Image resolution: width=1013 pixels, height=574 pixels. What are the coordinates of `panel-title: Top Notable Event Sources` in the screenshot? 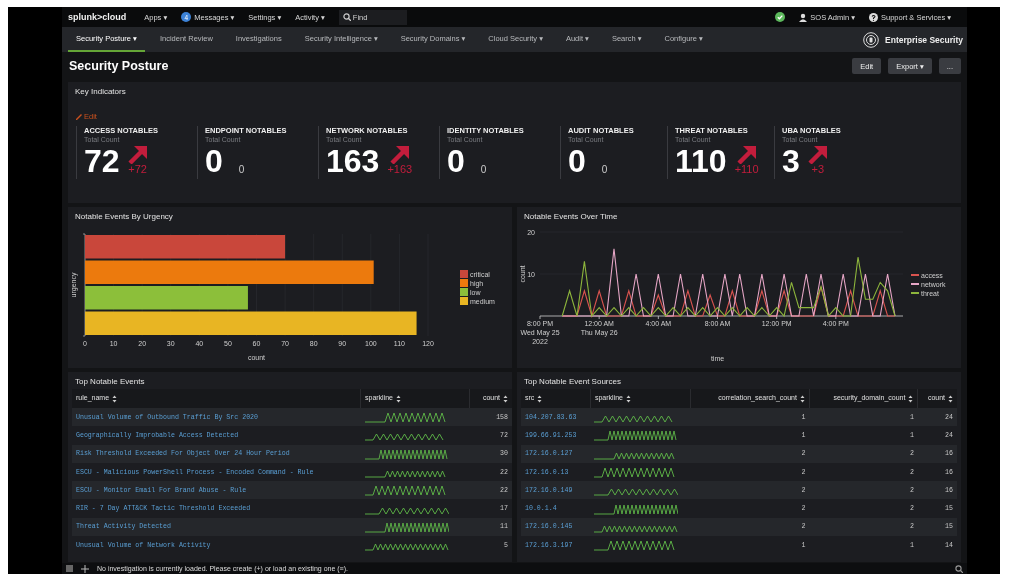 It's located at (572, 382).